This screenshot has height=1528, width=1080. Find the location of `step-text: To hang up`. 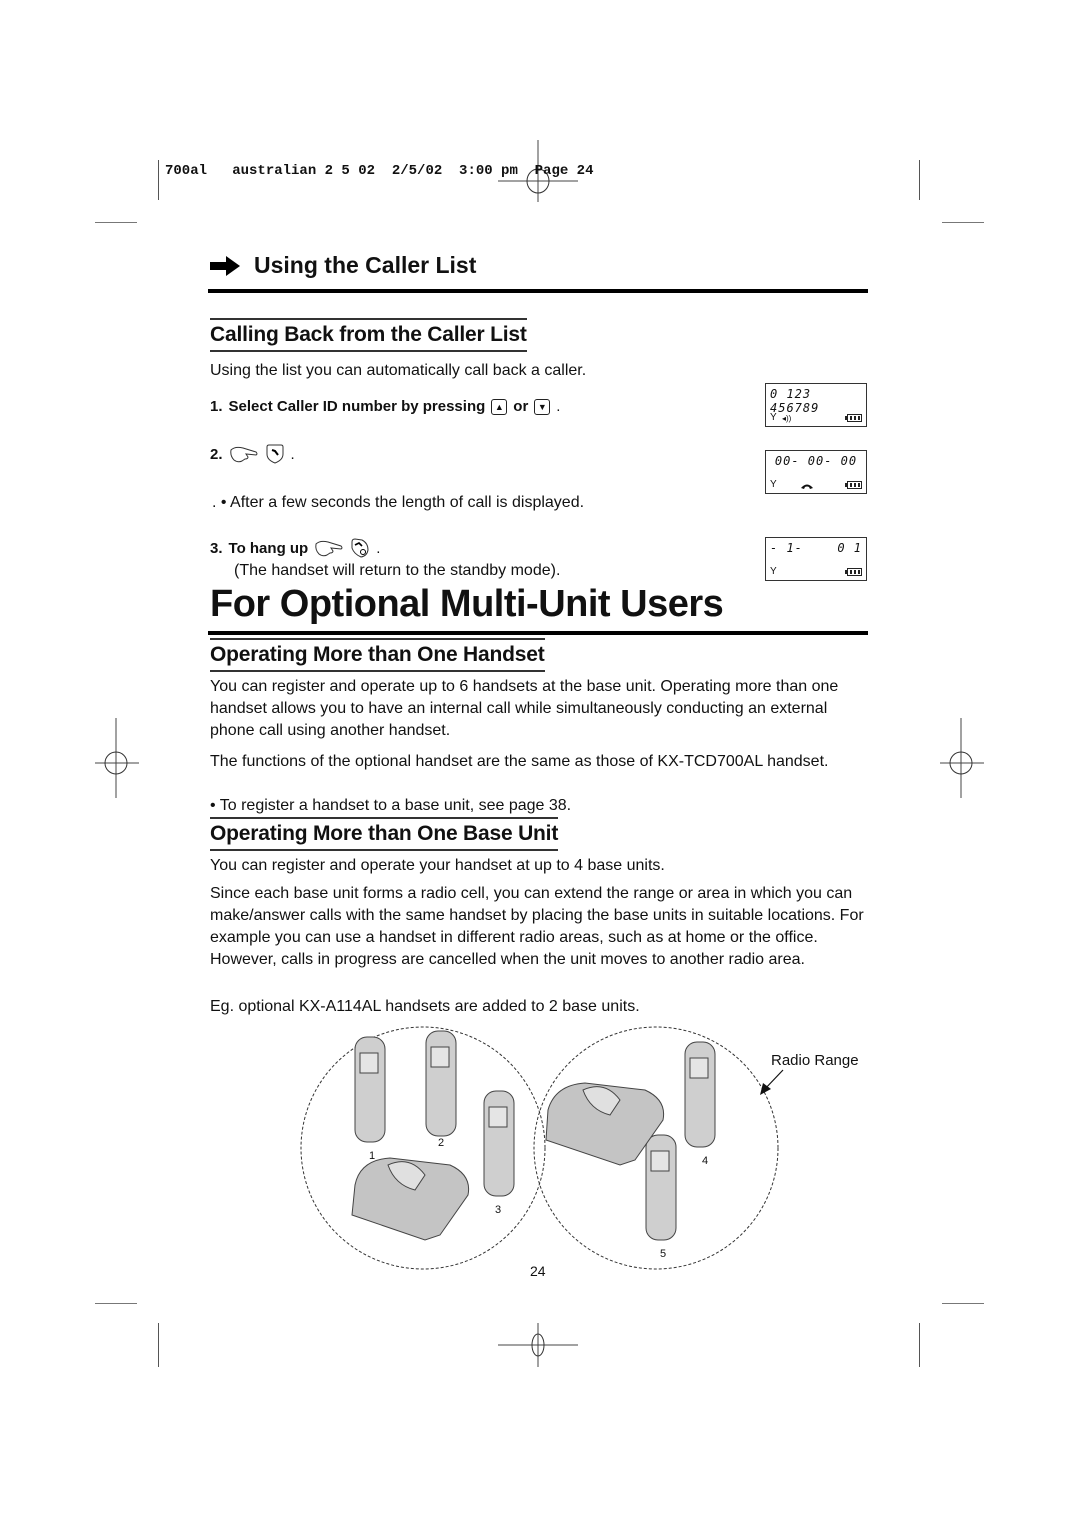

step-text: To hang up is located at coordinates (268, 548).